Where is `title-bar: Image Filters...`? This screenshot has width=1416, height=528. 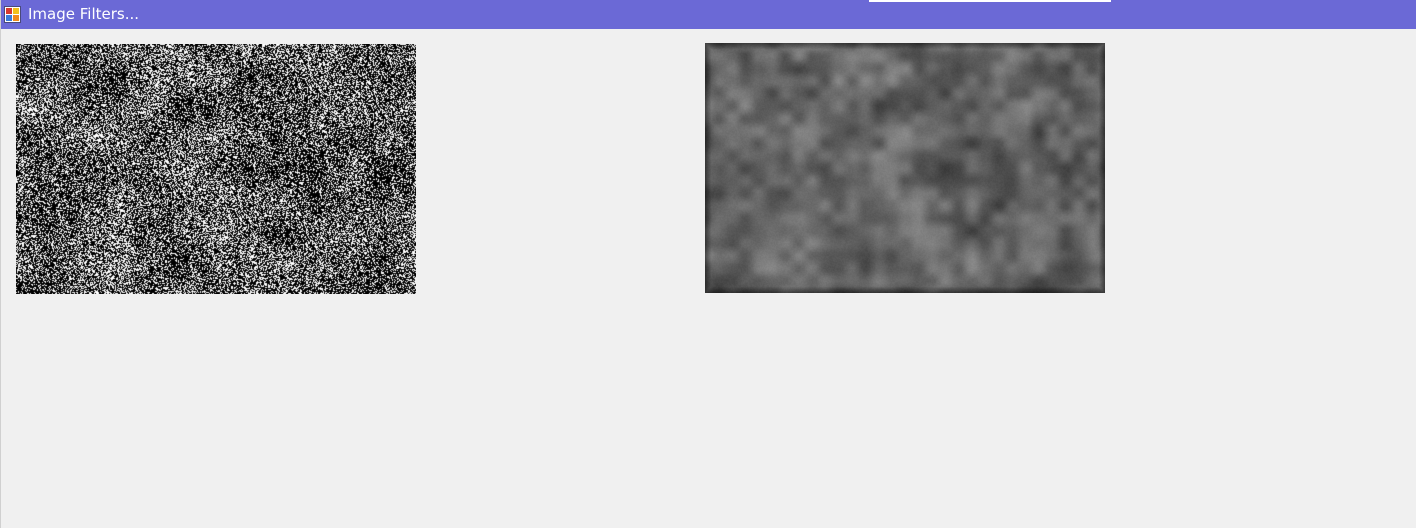 title-bar: Image Filters... is located at coordinates (708, 14).